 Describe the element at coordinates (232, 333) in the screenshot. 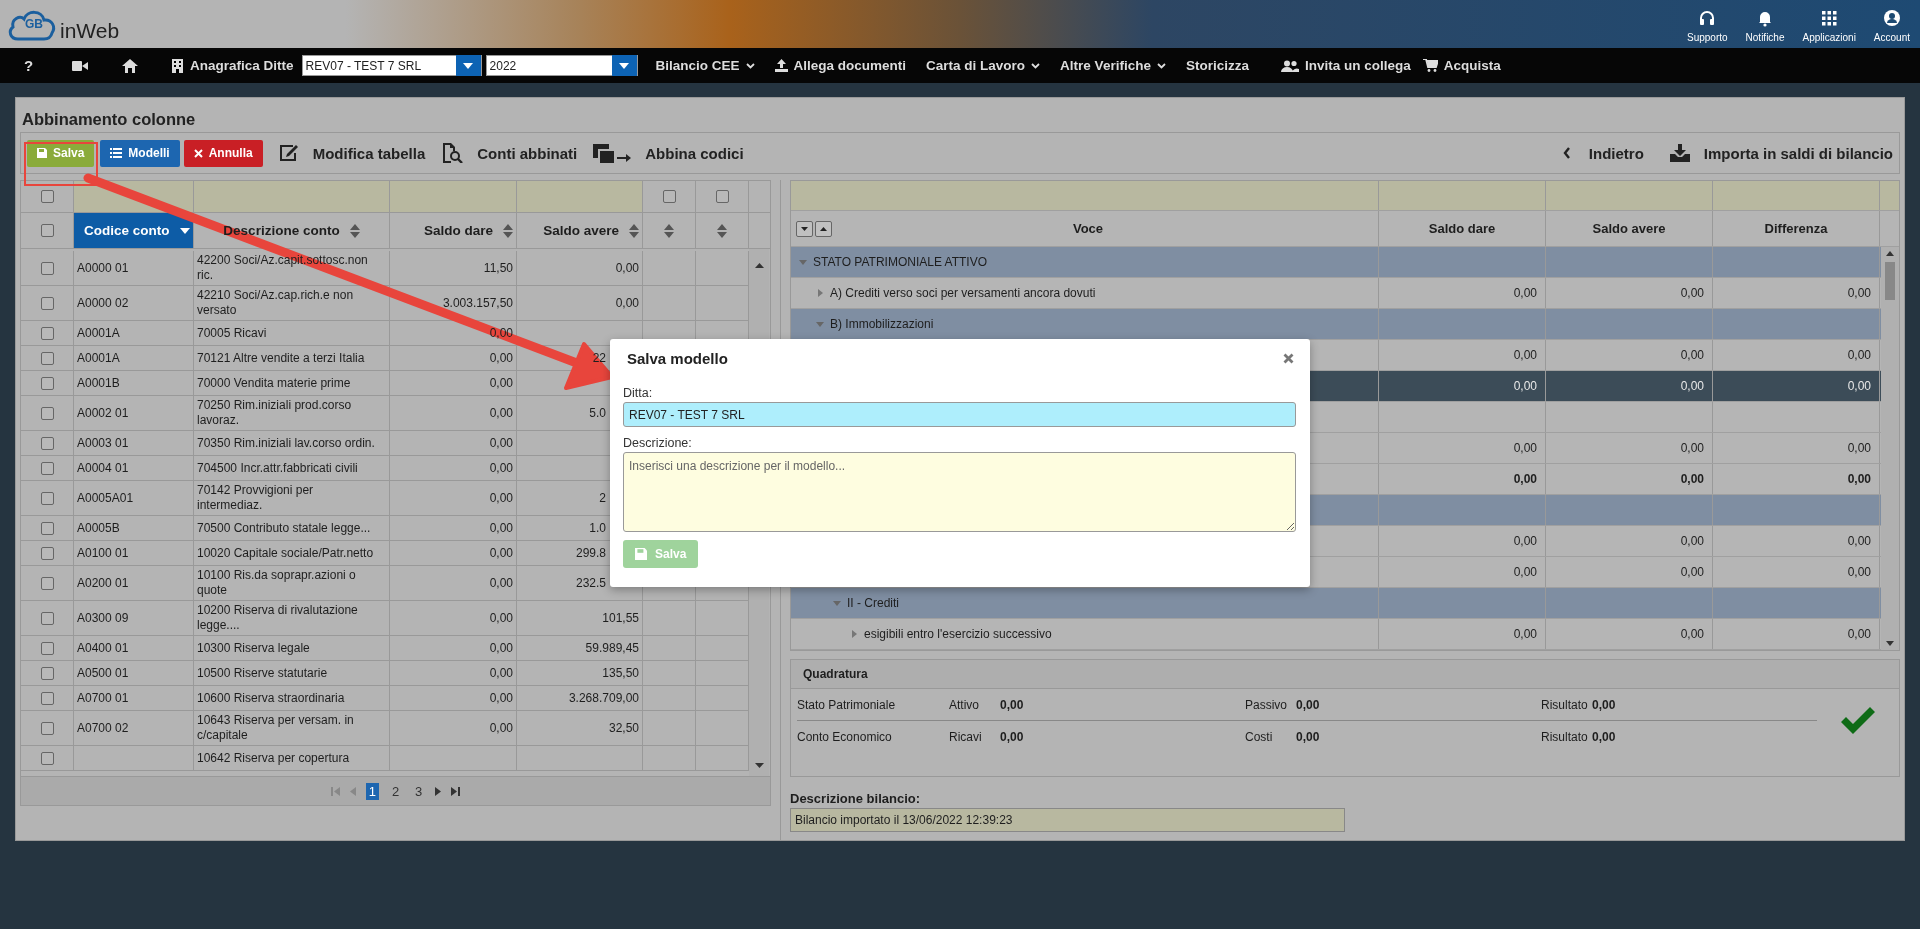

I see `table-cell: 70005 Ricavi` at that location.